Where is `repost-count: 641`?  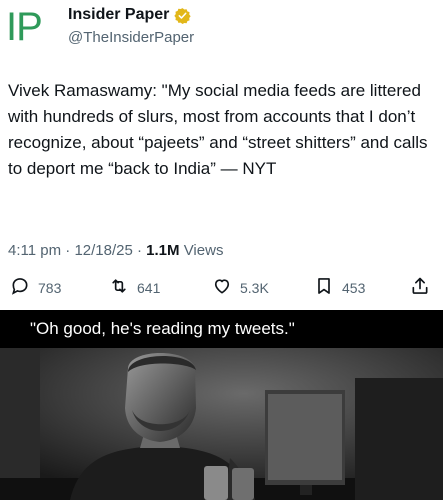 repost-count: 641 is located at coordinates (149, 287).